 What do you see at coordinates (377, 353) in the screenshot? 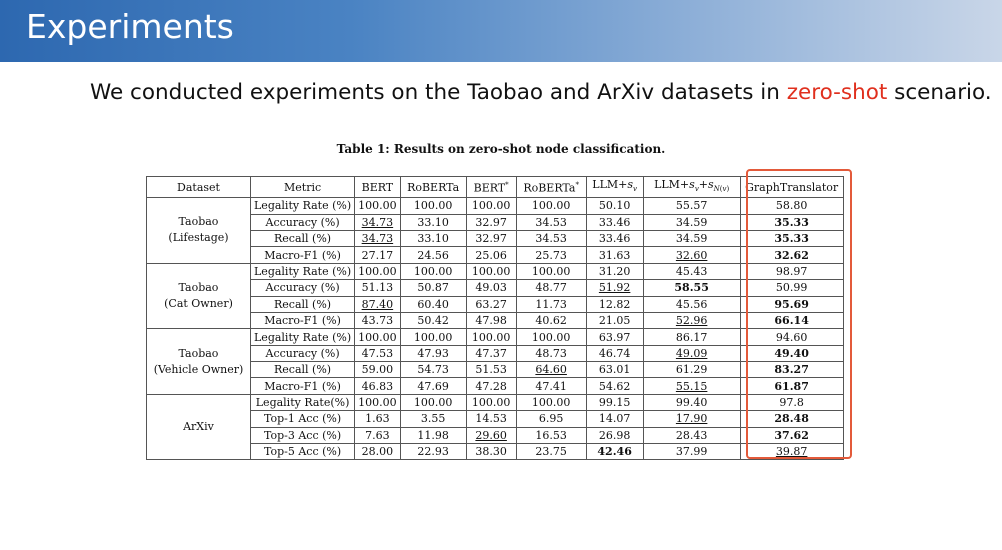
I see `value-cell: 47.53` at bounding box center [377, 353].